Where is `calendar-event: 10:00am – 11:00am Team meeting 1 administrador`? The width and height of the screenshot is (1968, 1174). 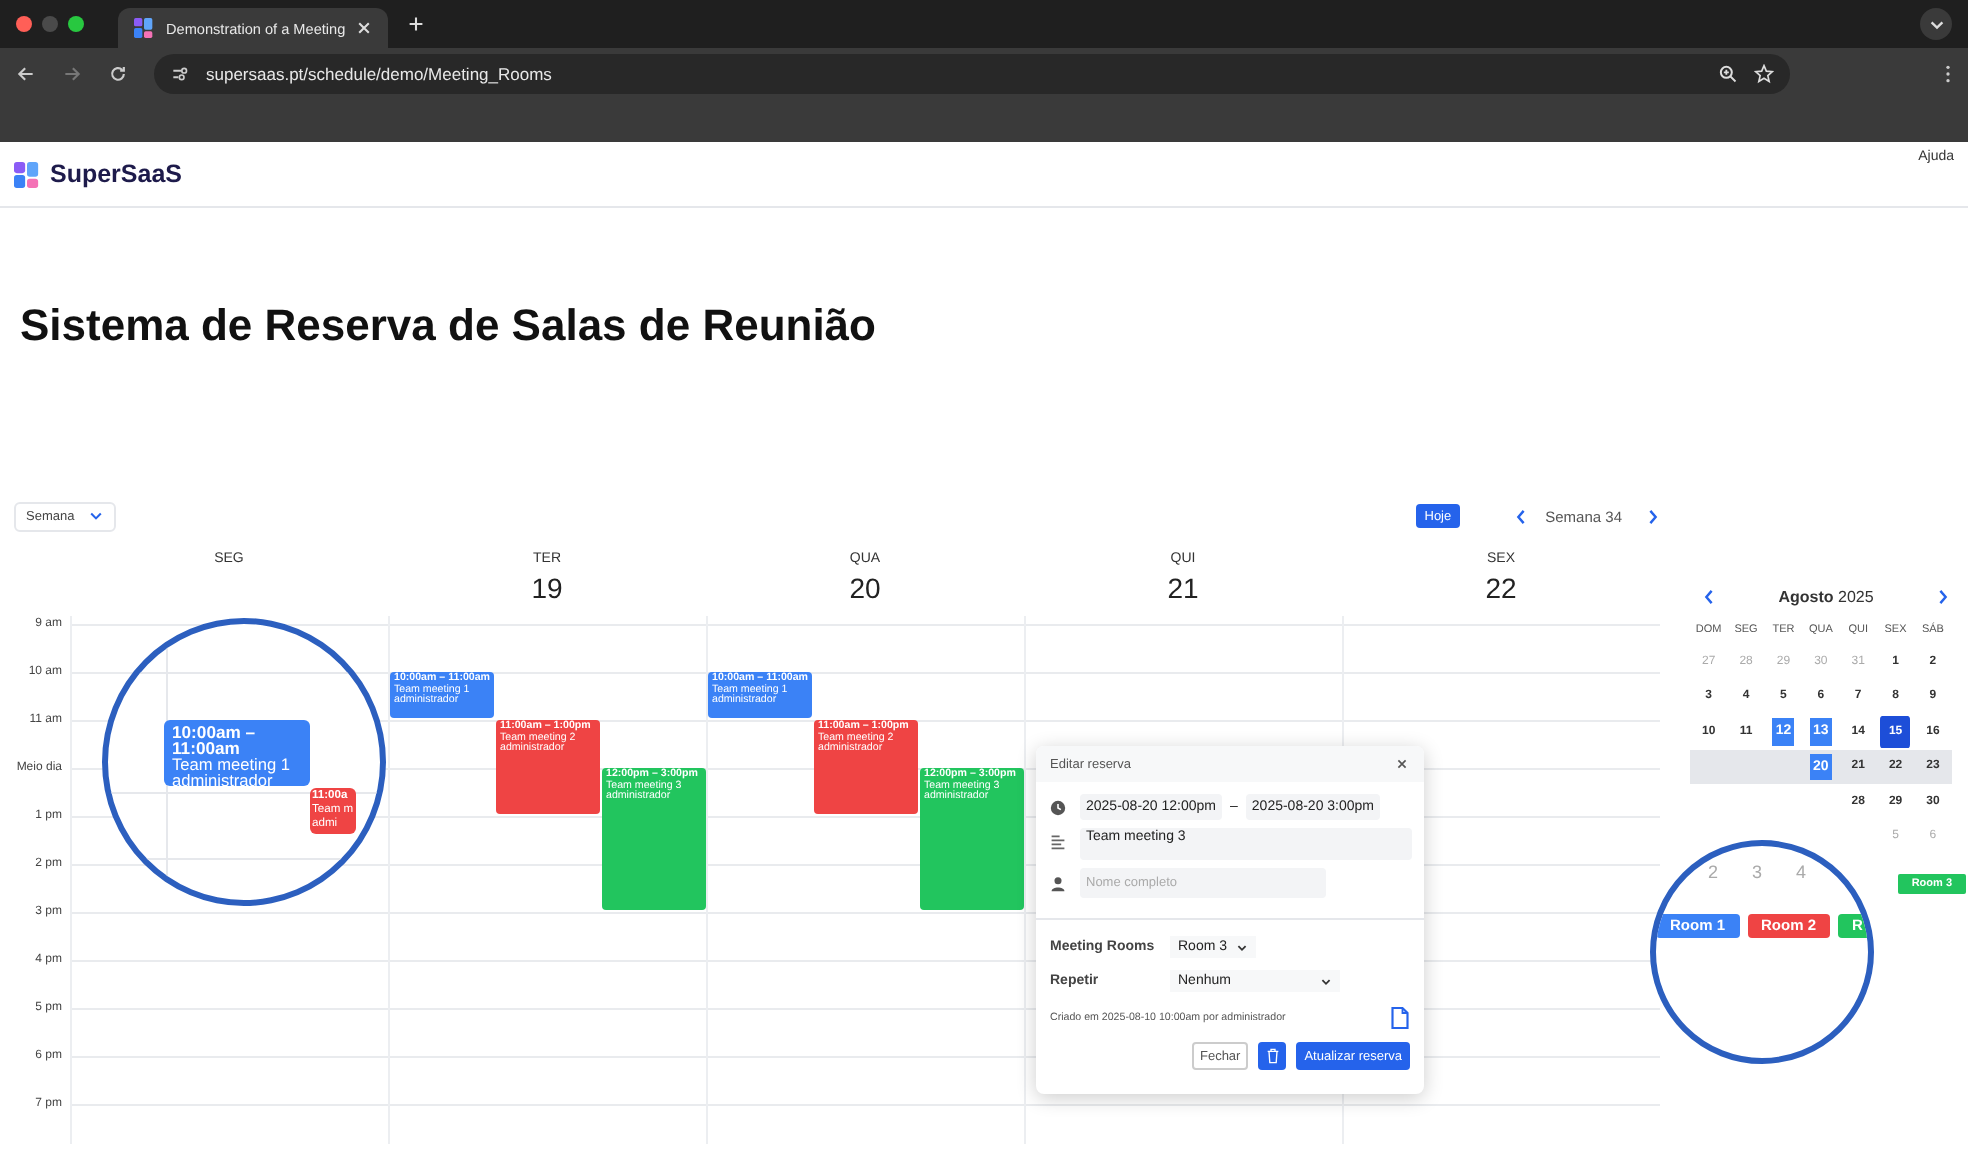 calendar-event: 10:00am – 11:00am Team meeting 1 administrador is located at coordinates (237, 753).